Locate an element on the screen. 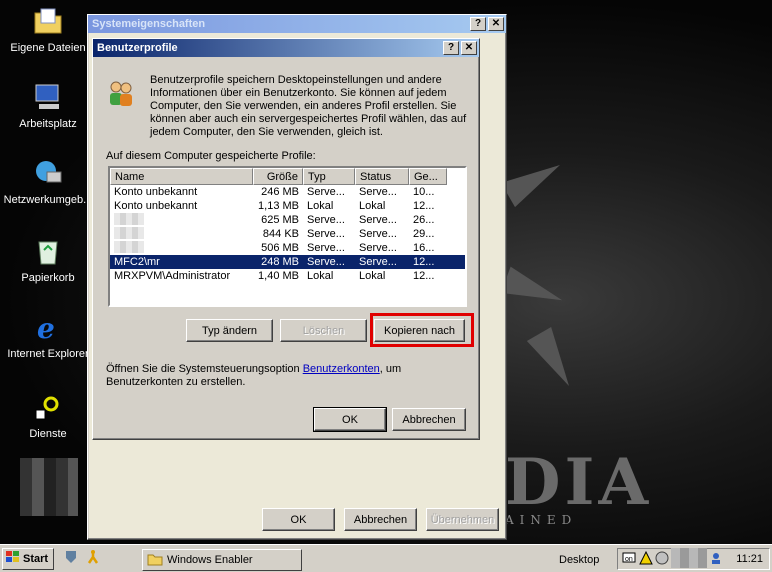 Image resolution: width=772 pixels, height=572 pixels. desktop-icon-label: Arbeitsplatz is located at coordinates (48, 124).